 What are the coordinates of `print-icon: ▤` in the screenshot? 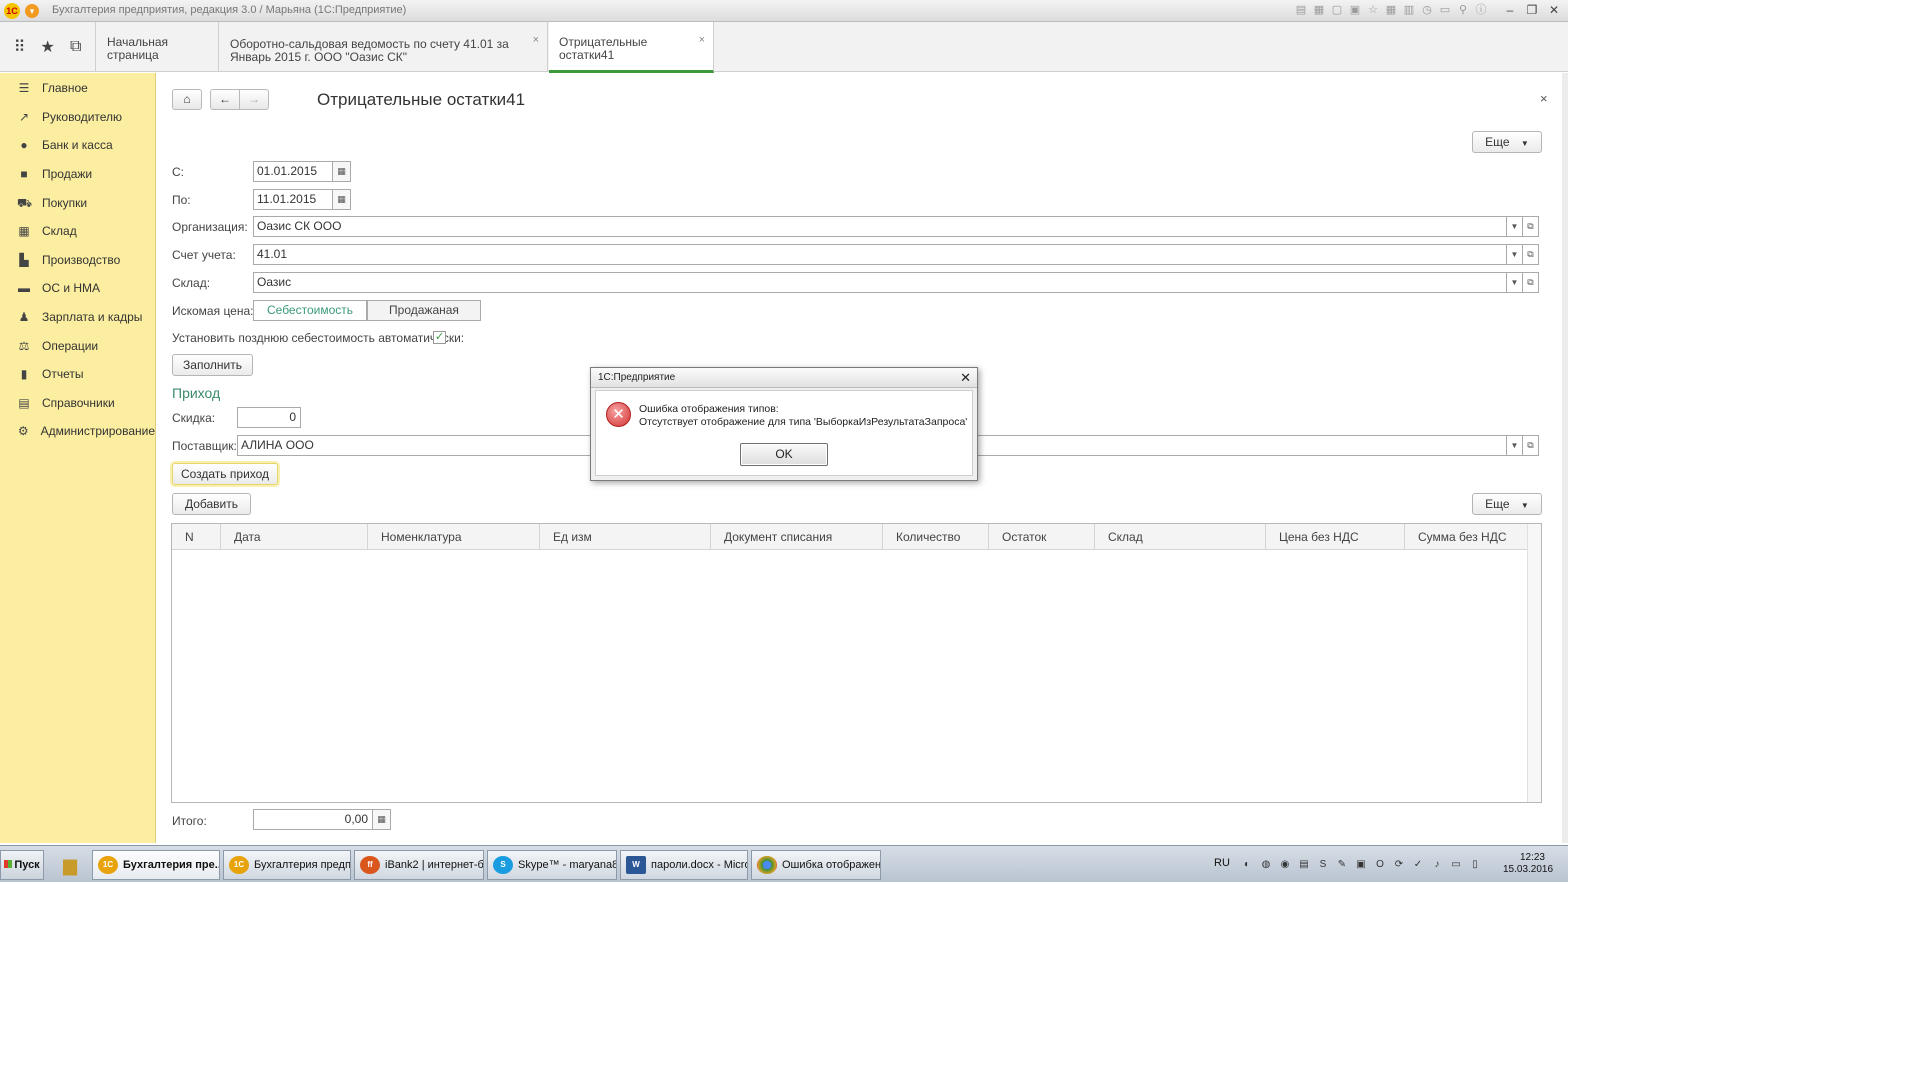 It's located at (1301, 10).